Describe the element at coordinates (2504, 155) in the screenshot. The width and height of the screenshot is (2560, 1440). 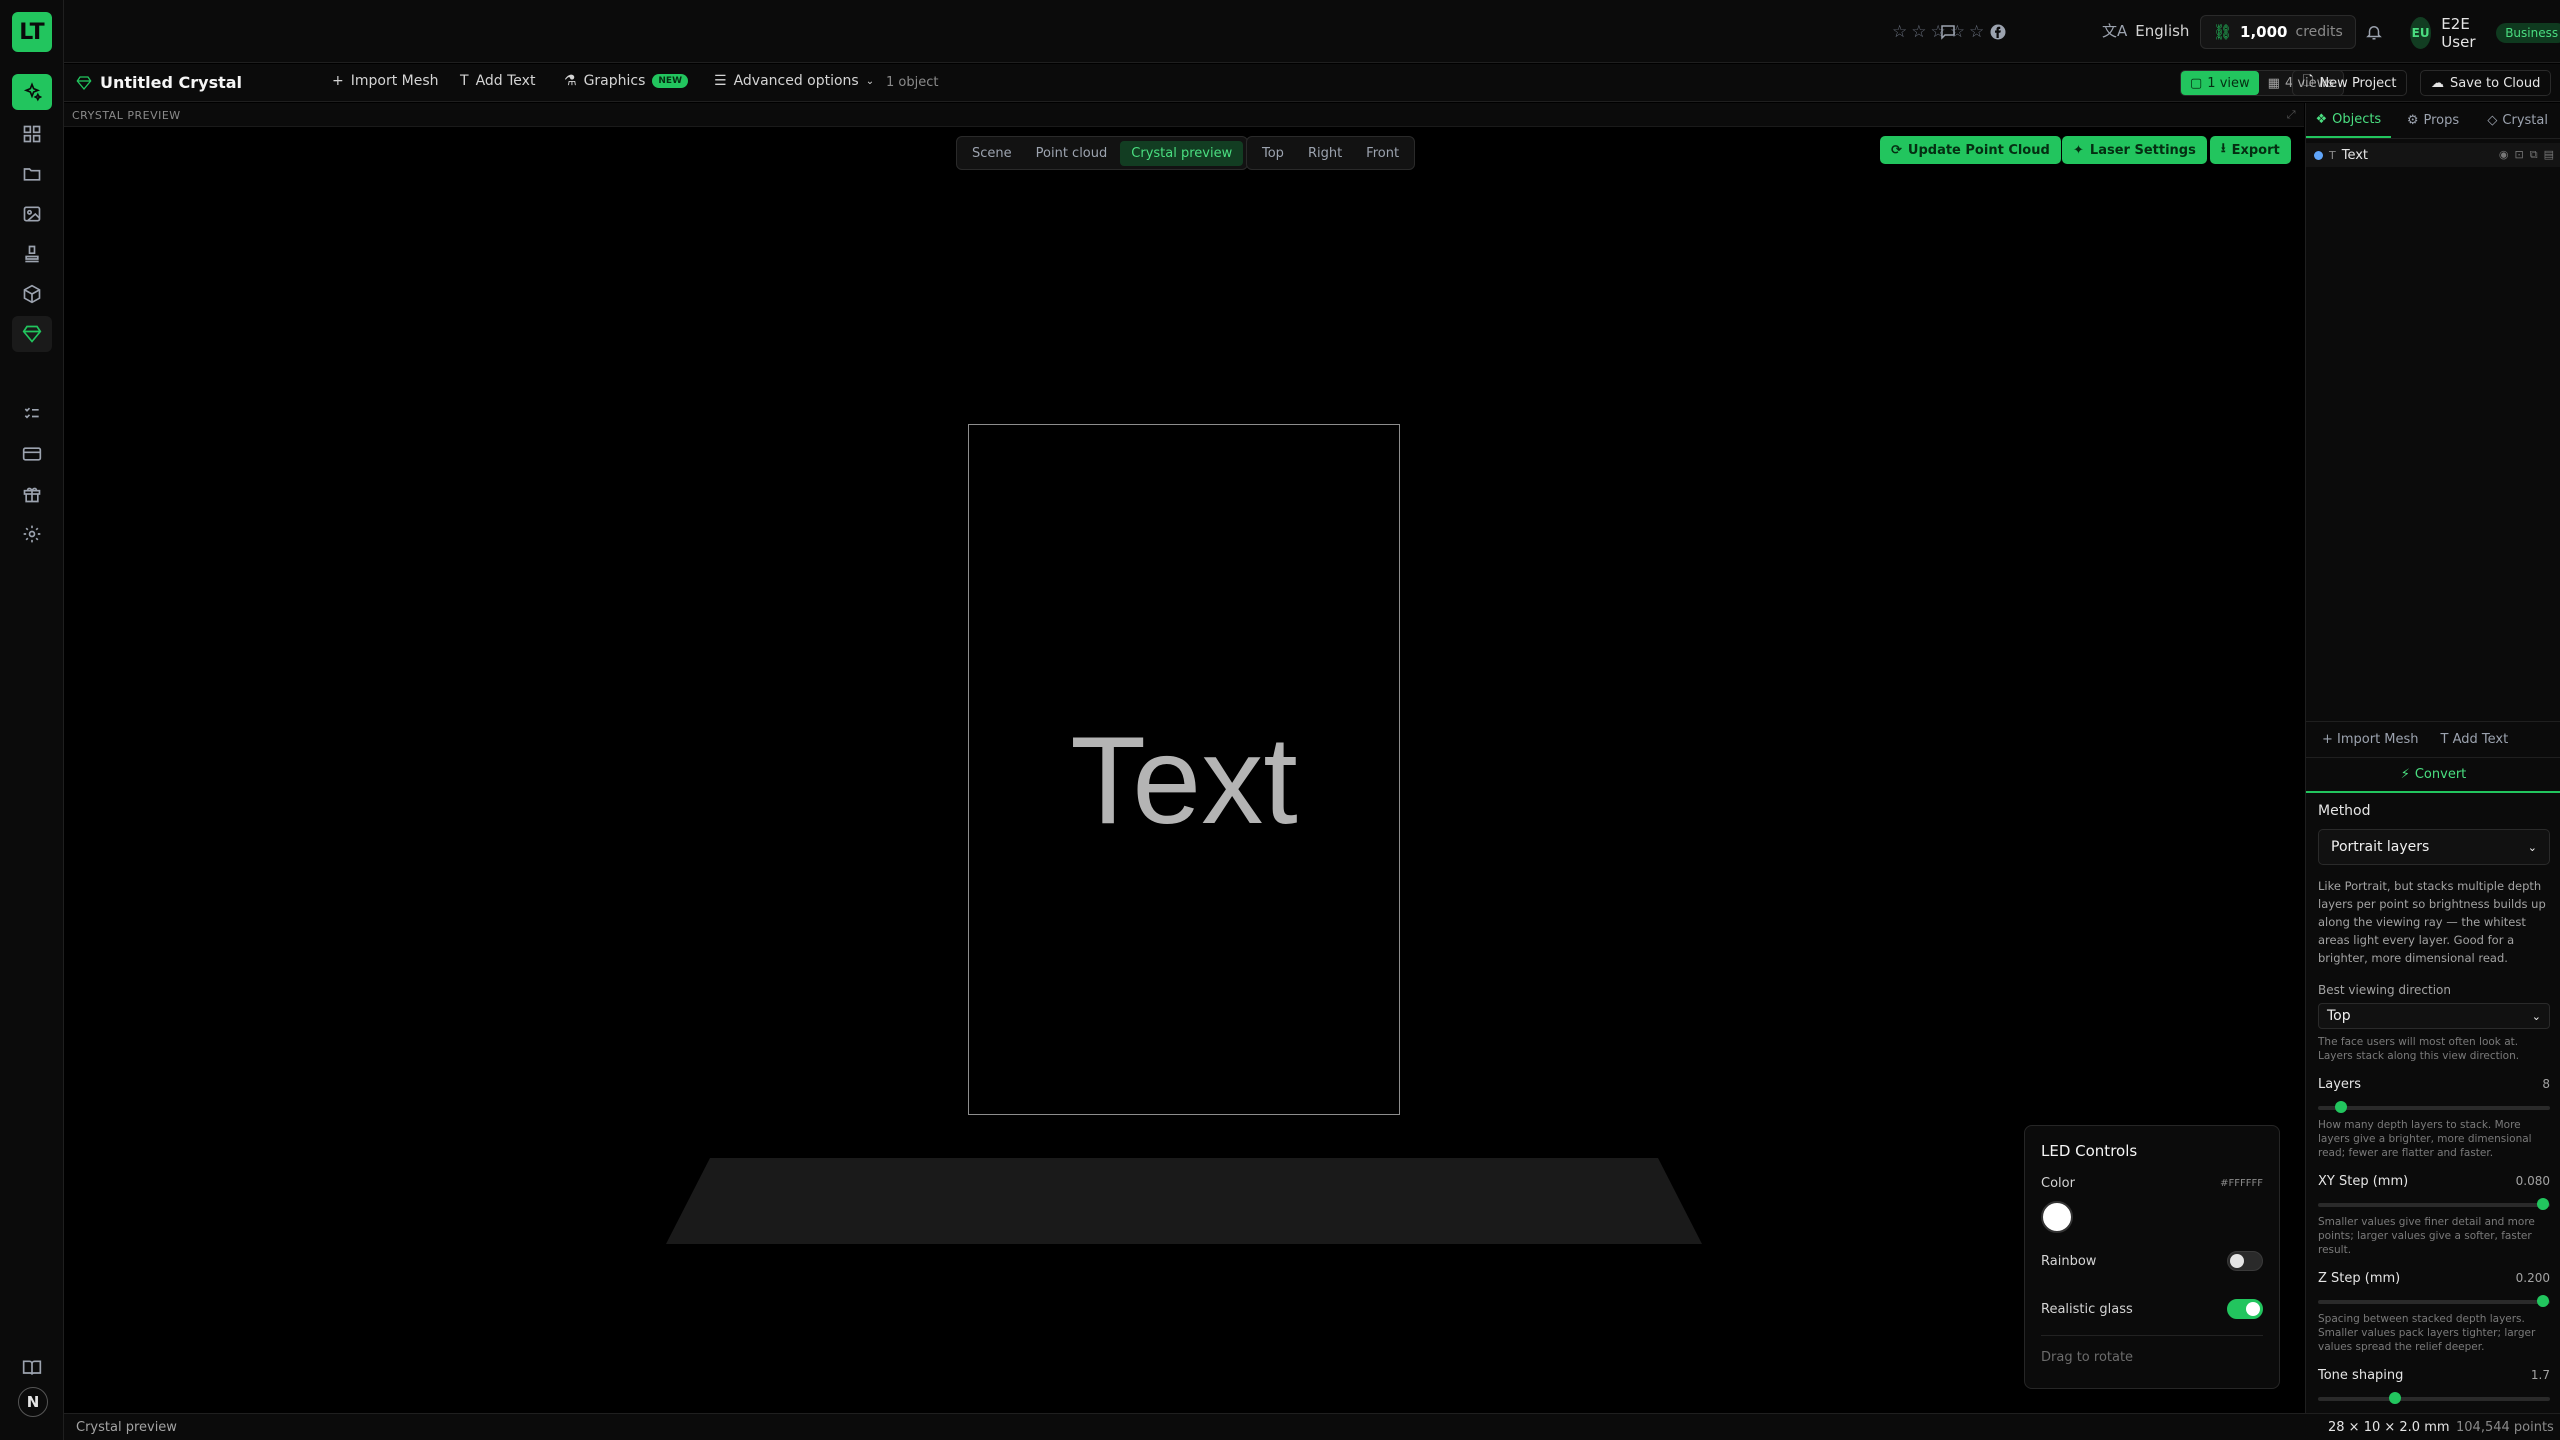
I see `eye-icon: ◉` at that location.